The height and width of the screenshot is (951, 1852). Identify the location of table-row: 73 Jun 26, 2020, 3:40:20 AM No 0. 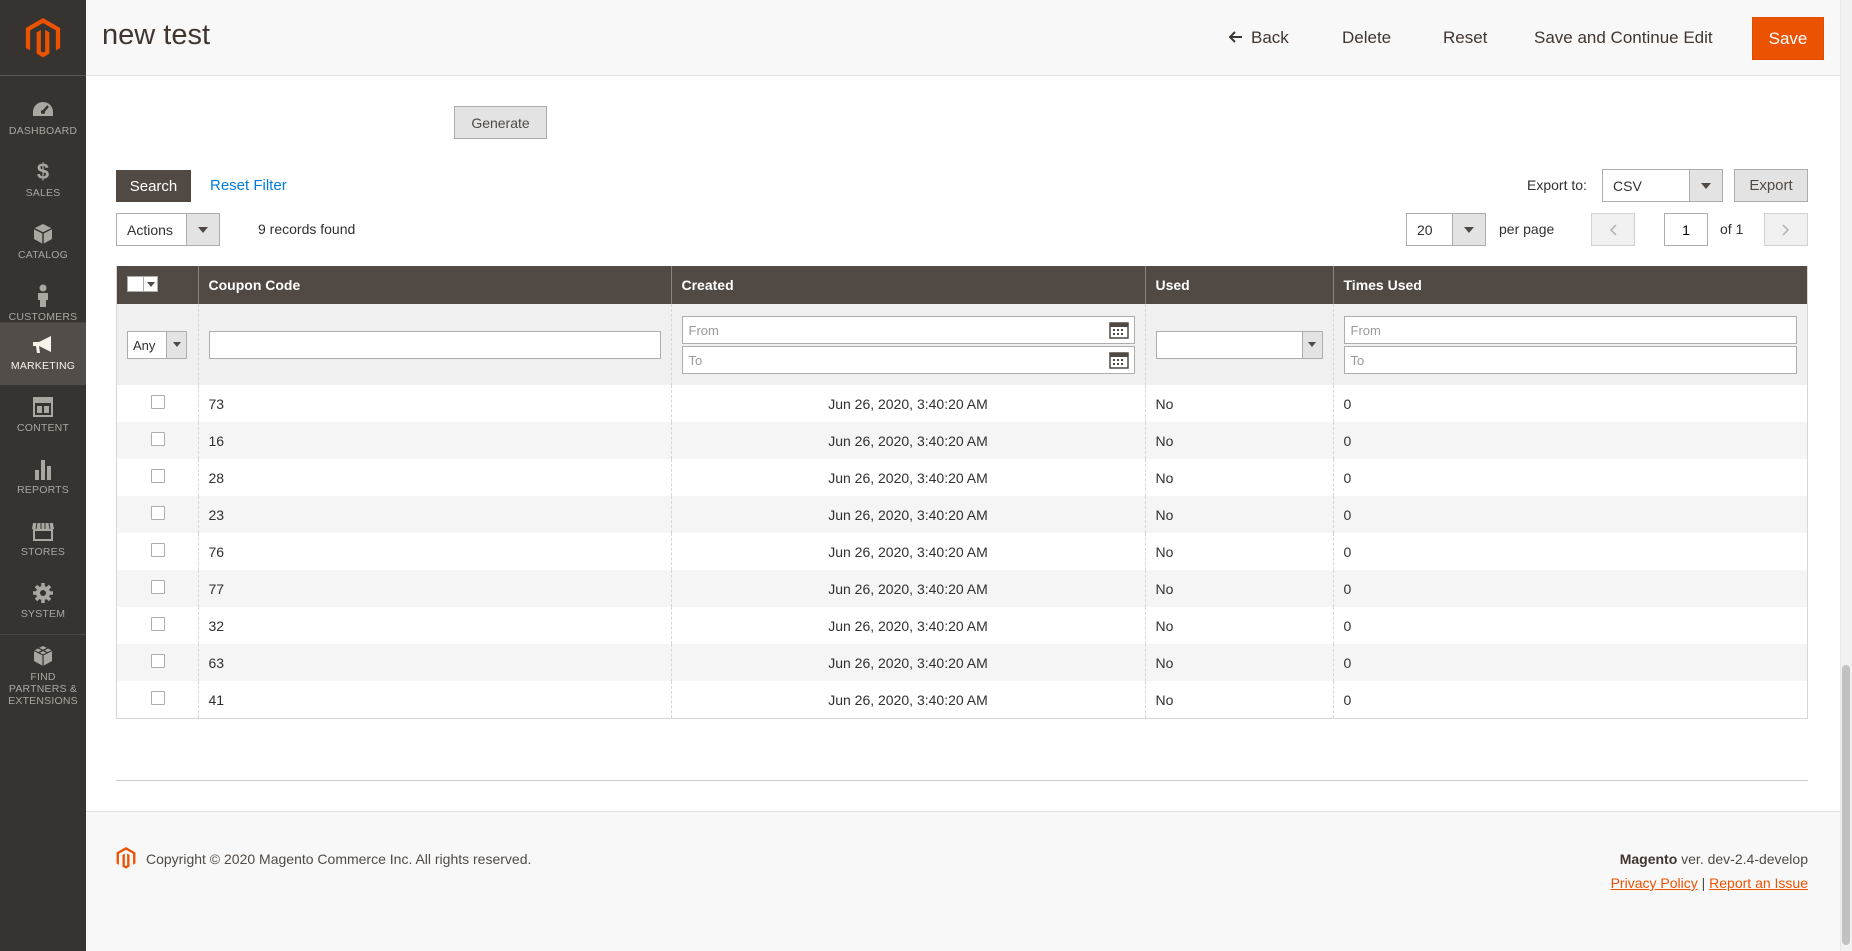
(962, 403).